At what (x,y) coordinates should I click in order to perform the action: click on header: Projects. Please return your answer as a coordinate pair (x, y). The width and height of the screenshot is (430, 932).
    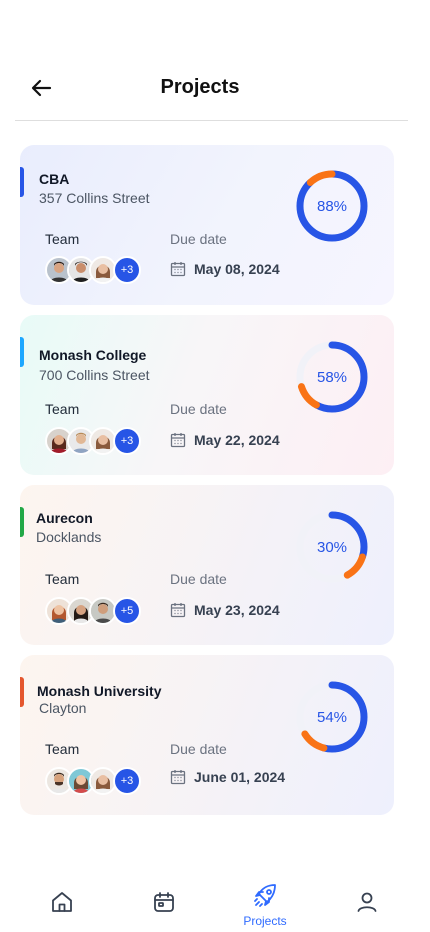
    Looking at the image, I should click on (215, 60).